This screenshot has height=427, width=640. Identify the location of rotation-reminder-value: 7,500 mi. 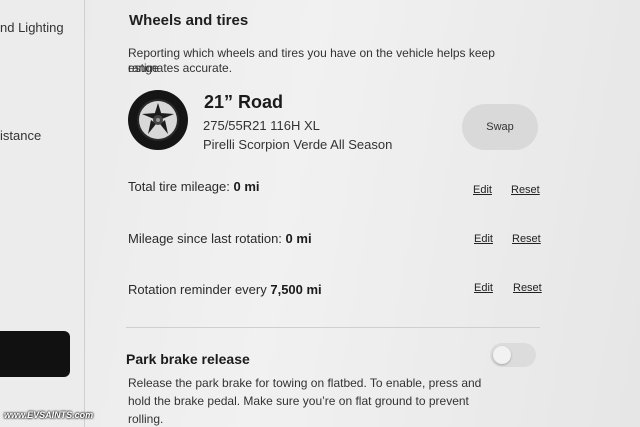
(296, 289).